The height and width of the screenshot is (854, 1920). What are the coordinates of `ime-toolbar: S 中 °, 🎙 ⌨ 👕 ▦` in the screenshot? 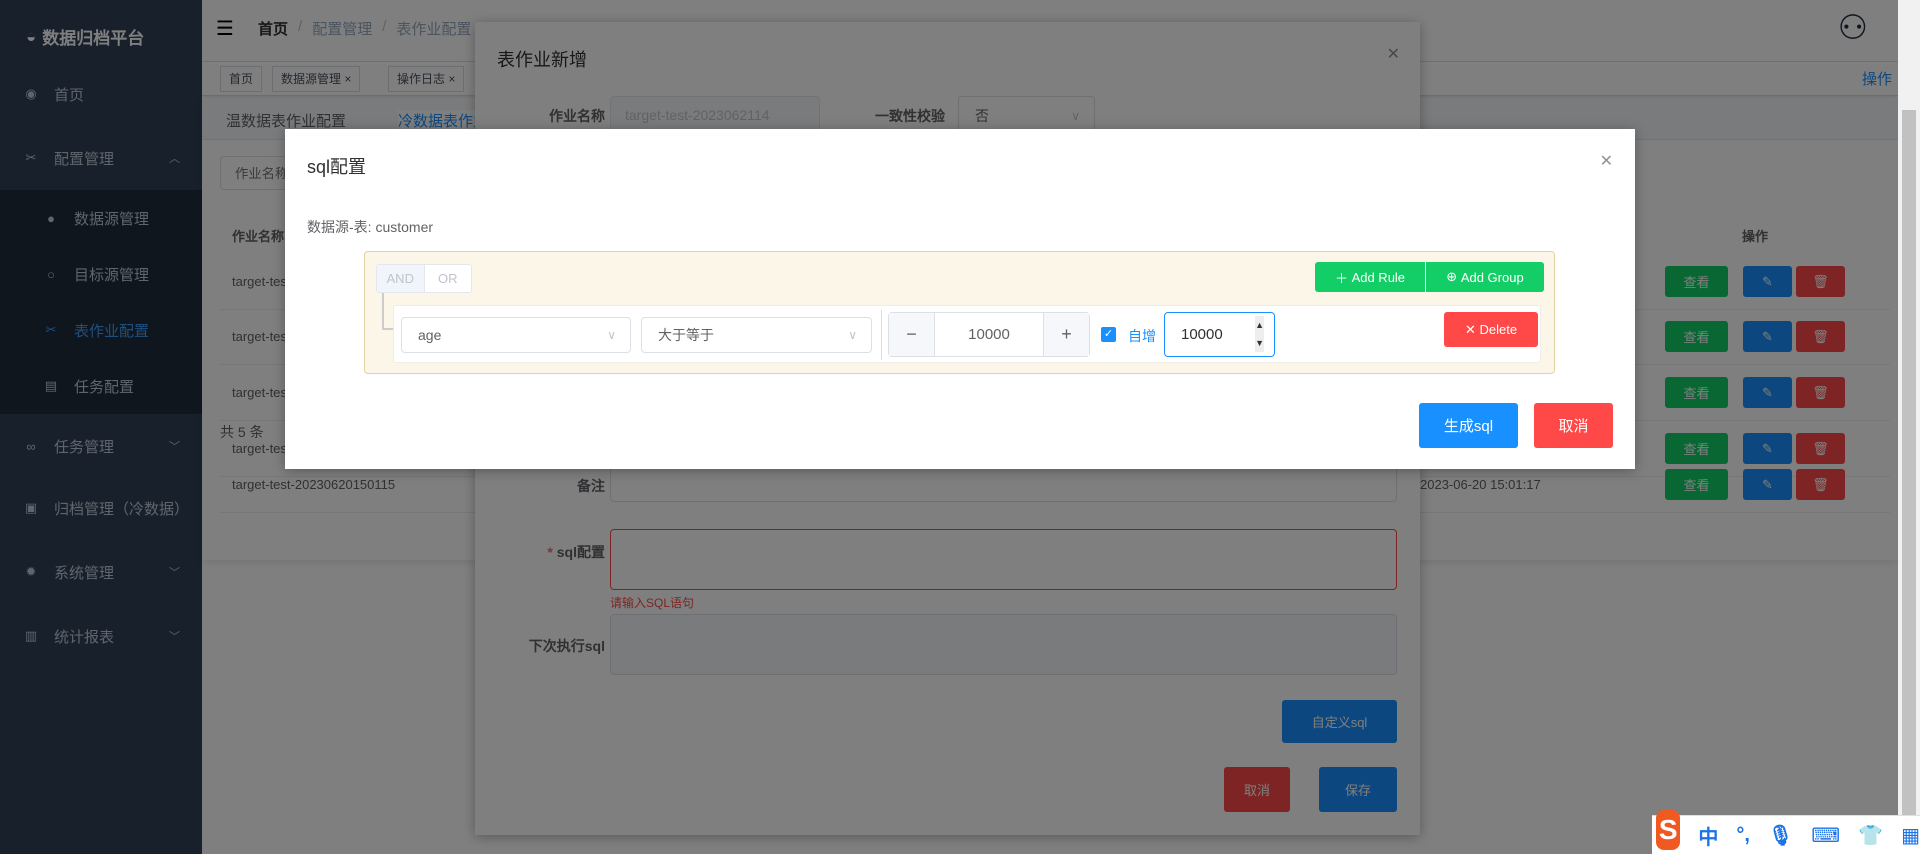 It's located at (1786, 832).